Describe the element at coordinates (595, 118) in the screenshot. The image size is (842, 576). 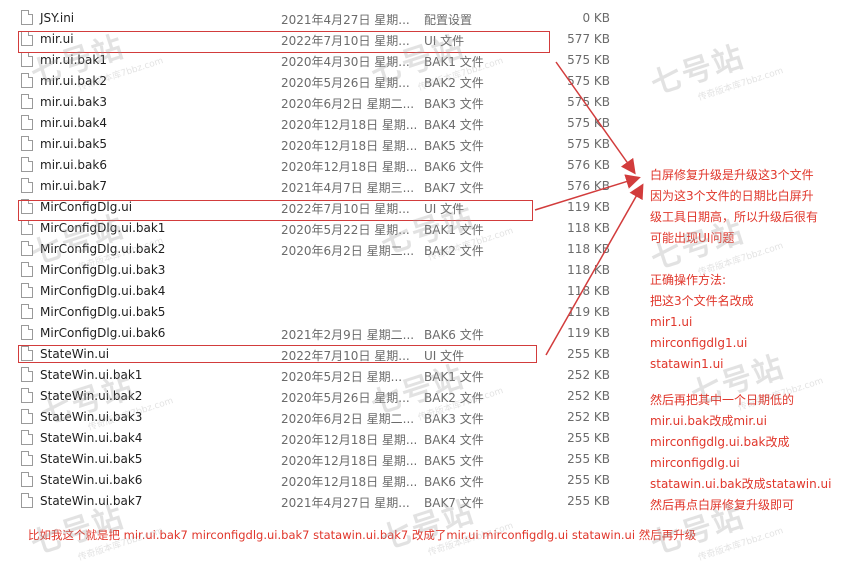
I see `arrow-from-mir-ui` at that location.